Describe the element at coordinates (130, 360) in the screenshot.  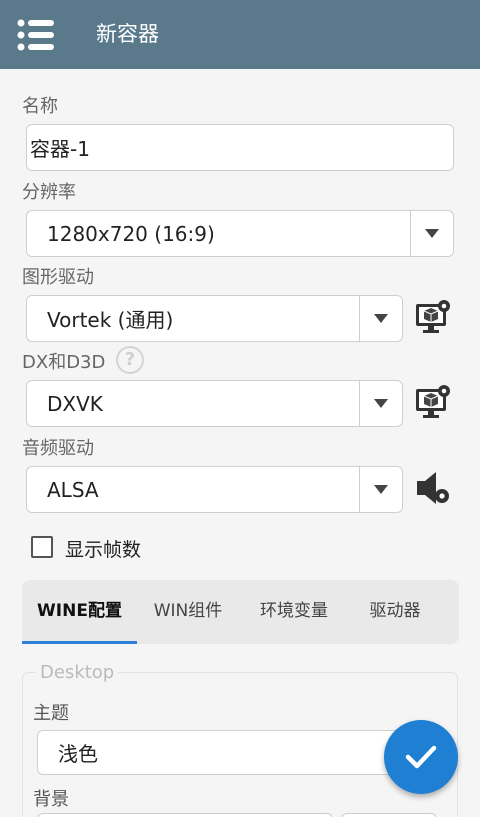
I see `help-icon: ?` at that location.